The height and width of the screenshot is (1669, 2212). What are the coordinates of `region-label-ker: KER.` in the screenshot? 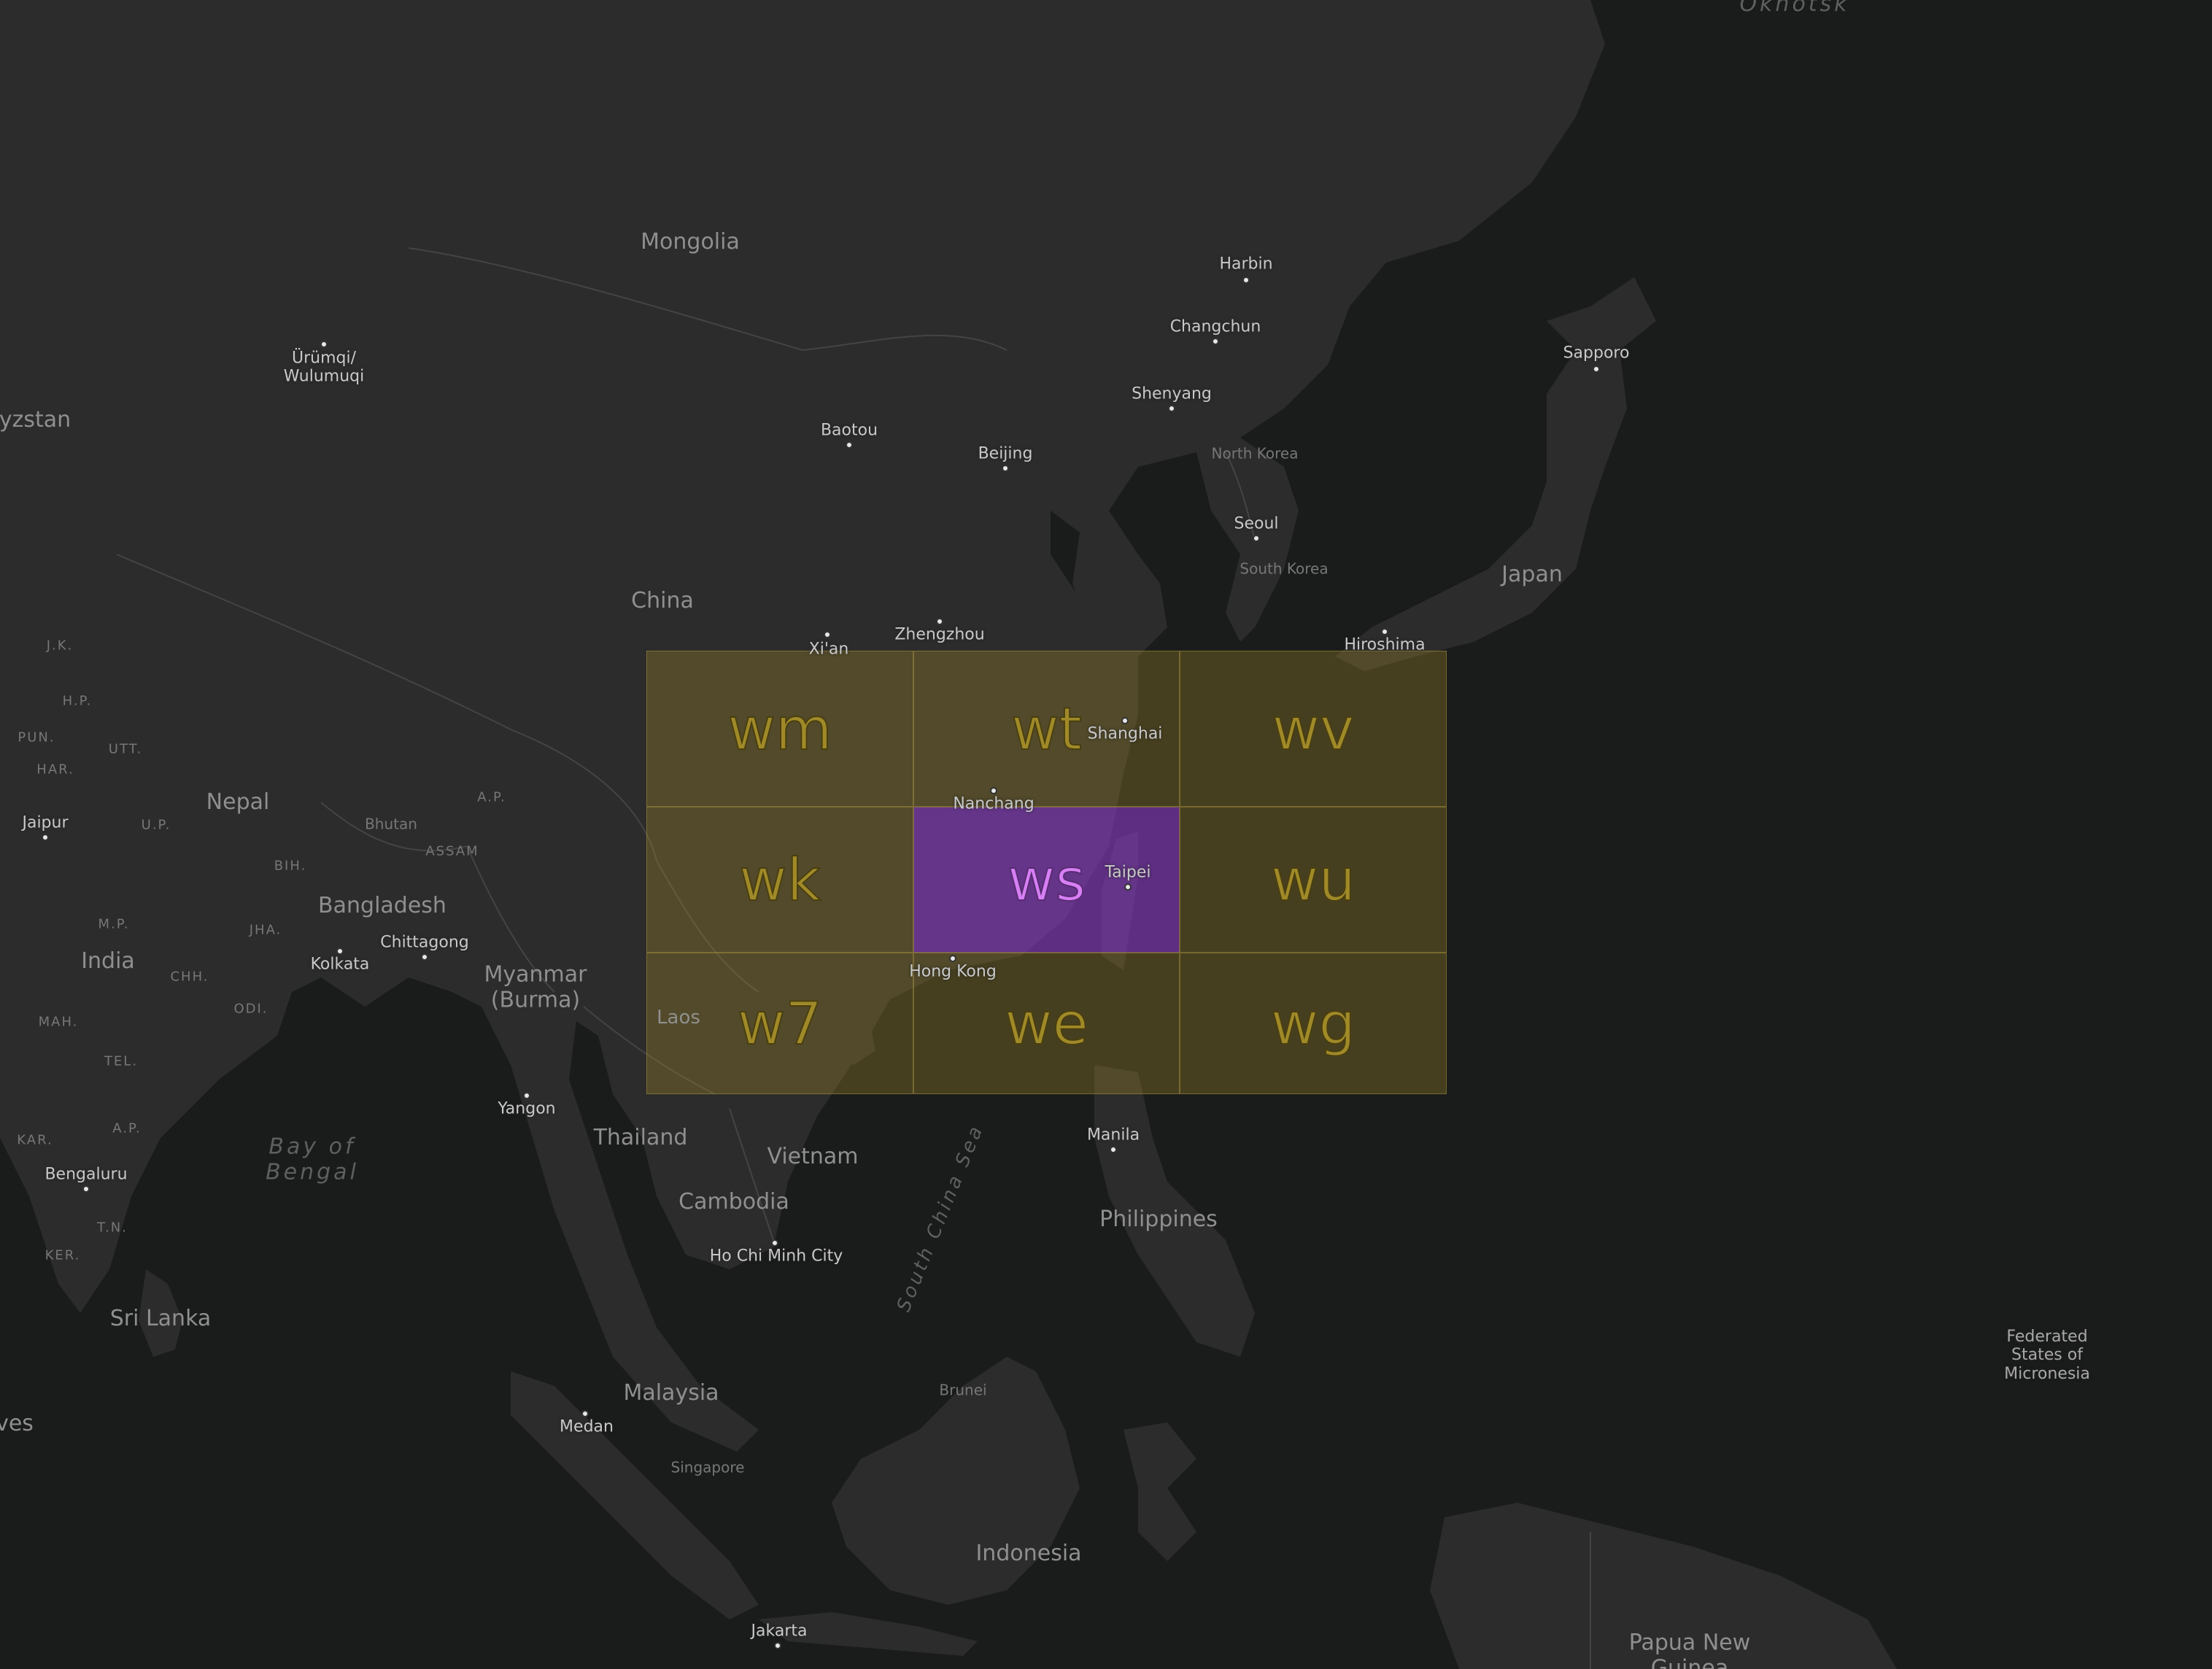 It's located at (63, 1255).